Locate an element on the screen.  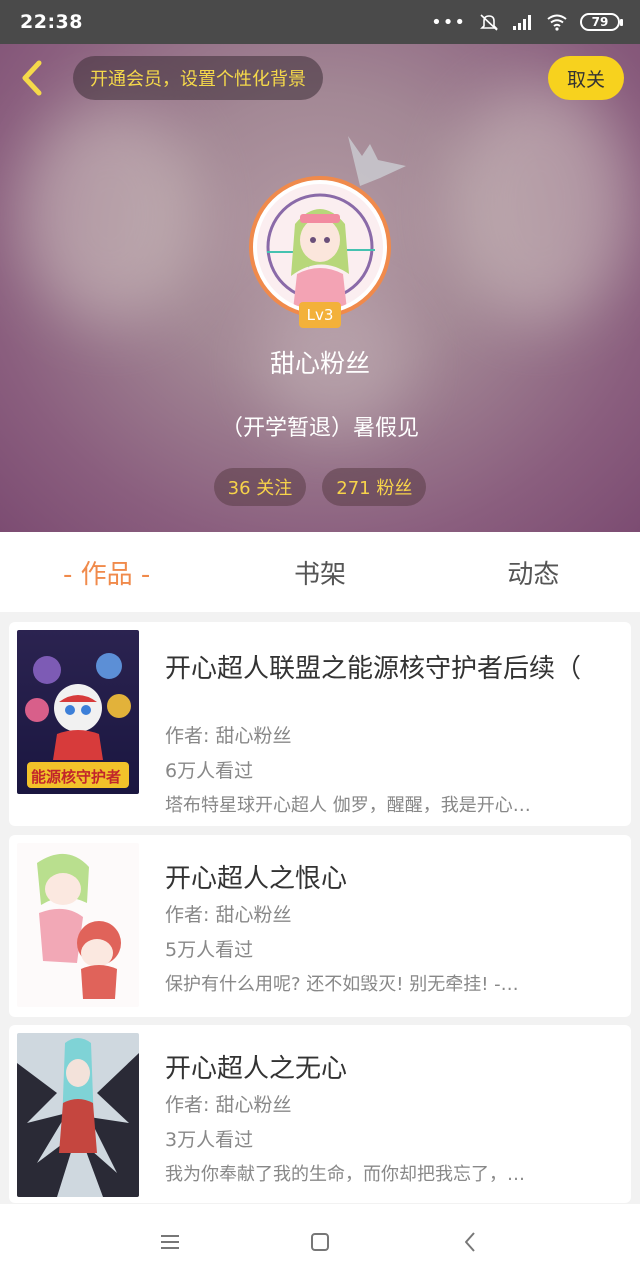
back-triangle-icon is located at coordinates (470, 1242).